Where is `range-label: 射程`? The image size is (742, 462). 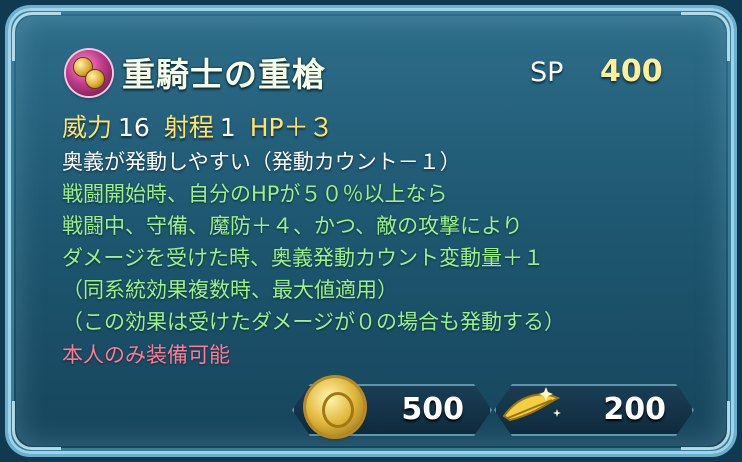 range-label: 射程 is located at coordinates (188, 127).